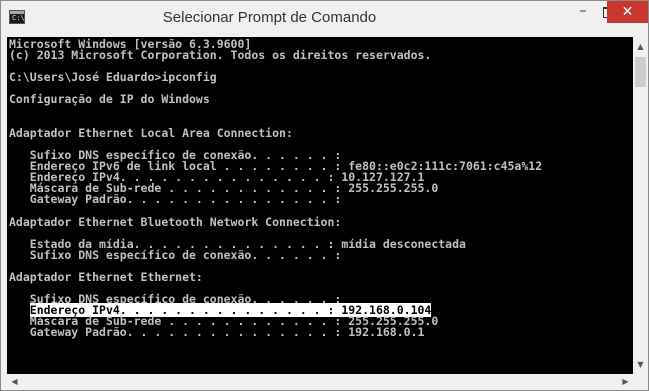 The image size is (649, 391). I want to click on vertical-scrollbar: ▲ ▼, so click(640, 205).